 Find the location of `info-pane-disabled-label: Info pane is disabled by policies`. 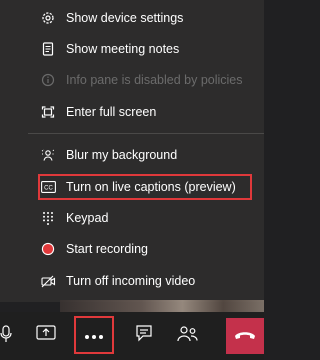

info-pane-disabled-label: Info pane is disabled by policies is located at coordinates (154, 80).